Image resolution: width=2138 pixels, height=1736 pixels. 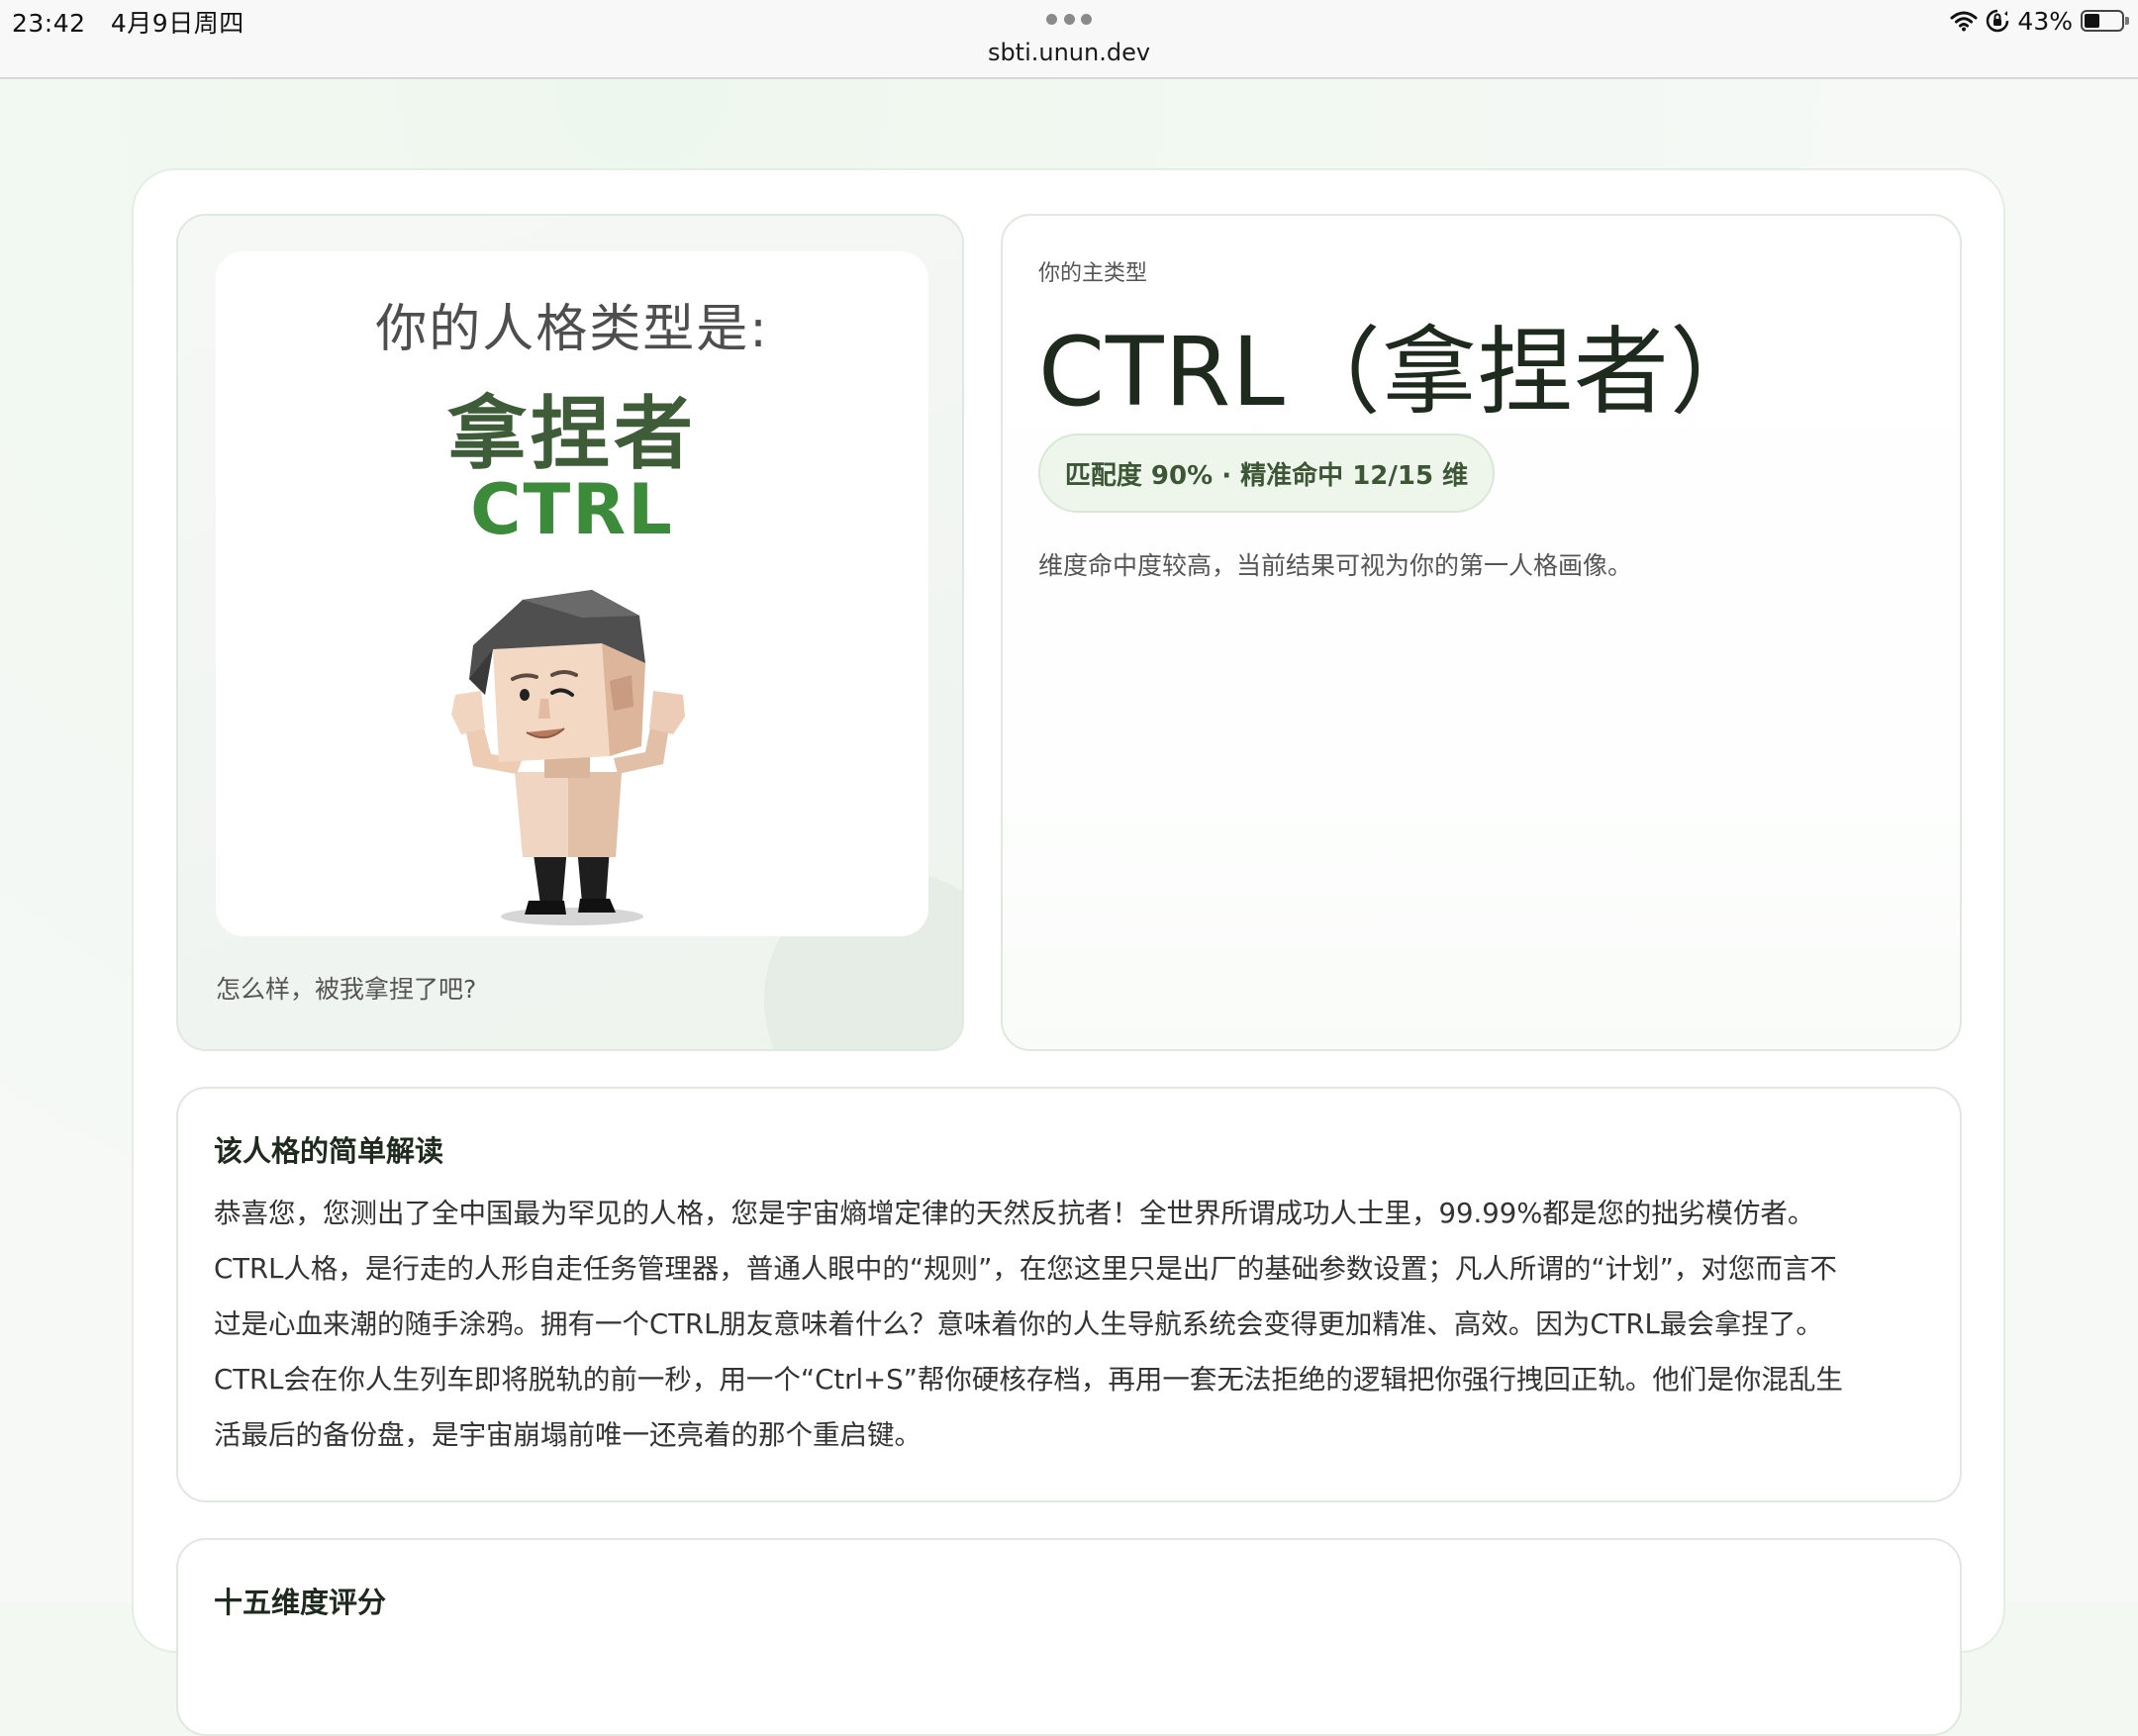 I want to click on poster-type-code: CTRL, so click(x=572, y=509).